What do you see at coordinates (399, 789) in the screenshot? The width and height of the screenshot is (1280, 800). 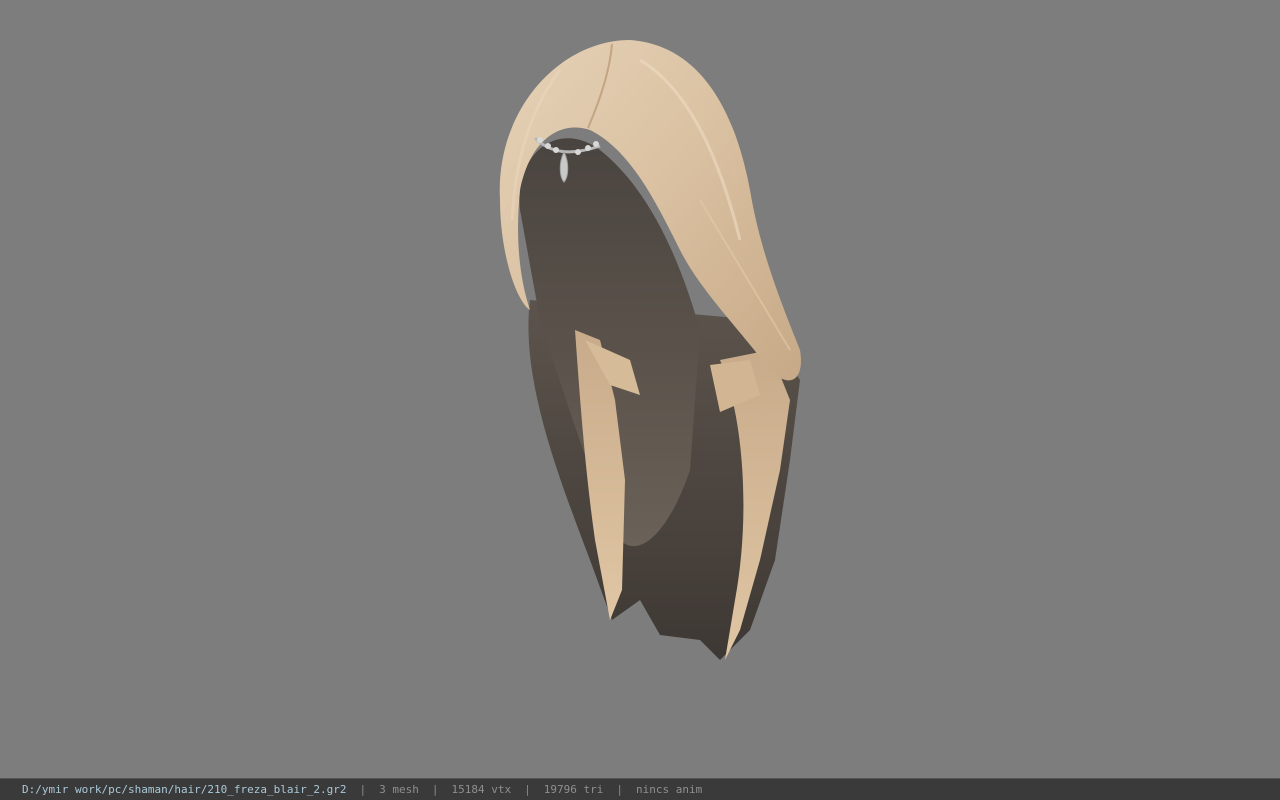 I see `mesh-count: 3 mesh` at bounding box center [399, 789].